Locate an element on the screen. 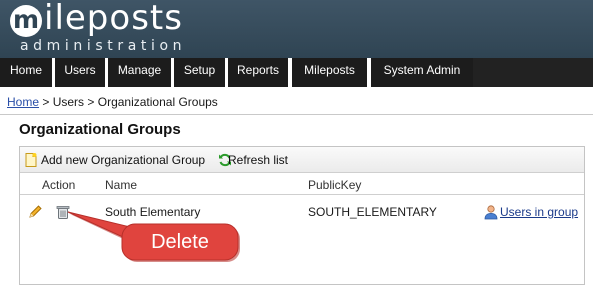 This screenshot has height=290, width=593. users-in-group-label: Users in group is located at coordinates (539, 212).